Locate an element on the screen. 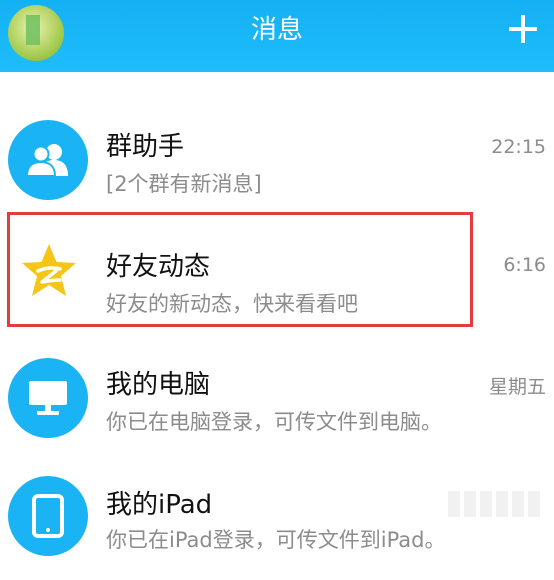 Image resolution: width=554 pixels, height=580 pixels. watermark is located at coordinates (498, 504).